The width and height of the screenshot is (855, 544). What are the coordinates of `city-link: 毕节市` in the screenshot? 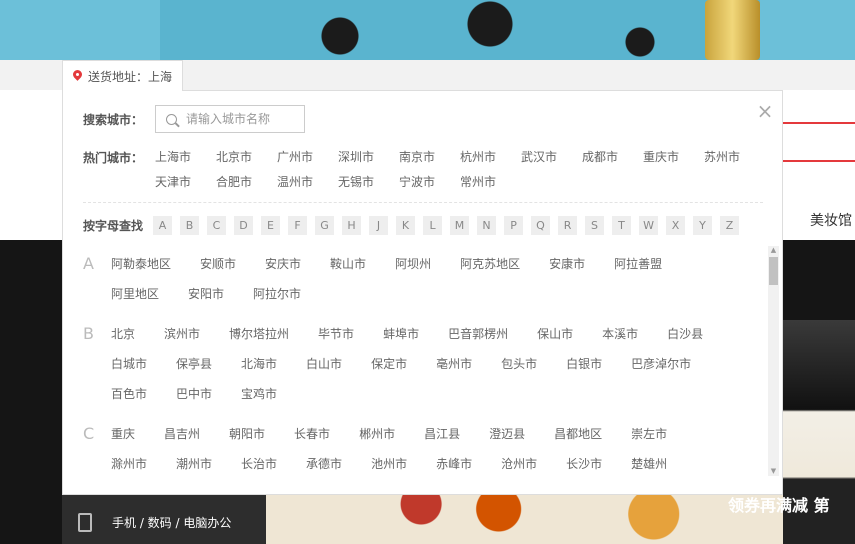 It's located at (336, 334).